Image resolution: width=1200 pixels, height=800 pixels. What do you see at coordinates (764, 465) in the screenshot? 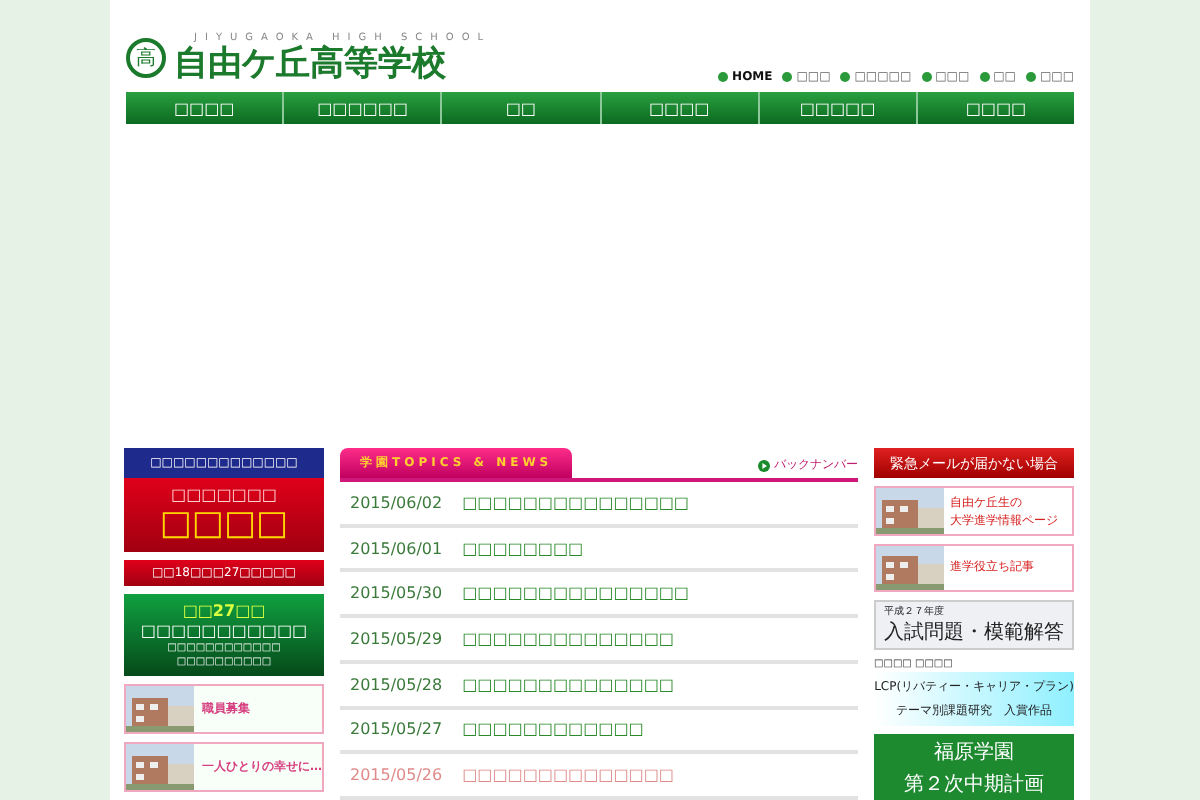
I see `play-icon` at bounding box center [764, 465].